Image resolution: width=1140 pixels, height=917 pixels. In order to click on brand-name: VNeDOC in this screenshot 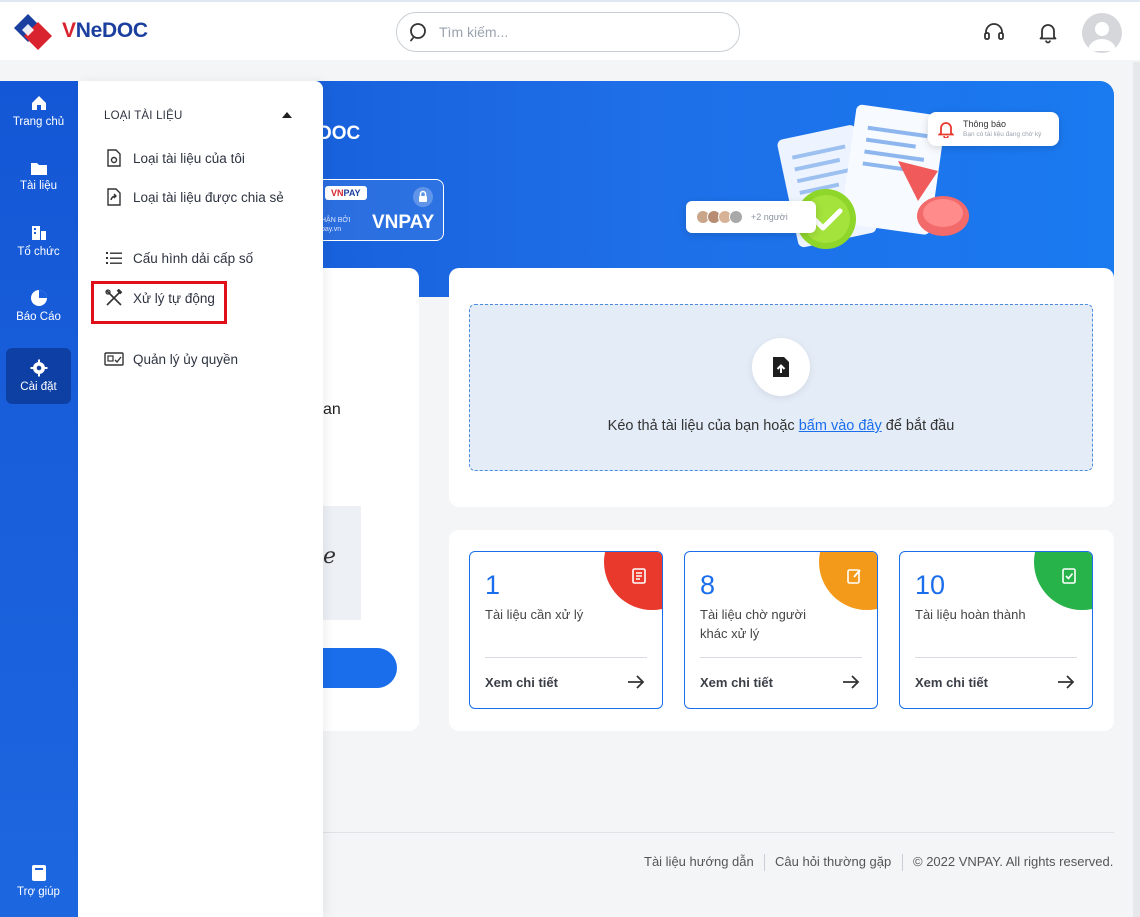, I will do `click(105, 30)`.